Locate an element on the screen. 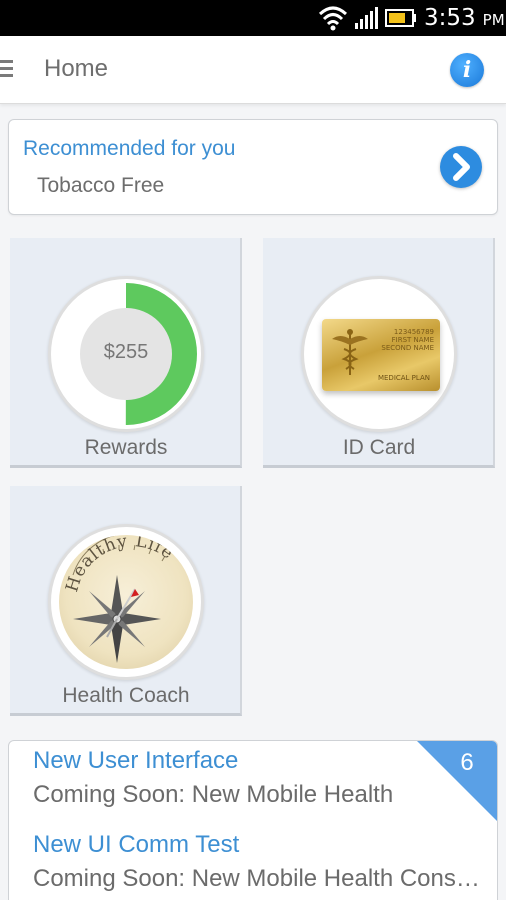  rewards-tile: $255 Rewards is located at coordinates (126, 353).